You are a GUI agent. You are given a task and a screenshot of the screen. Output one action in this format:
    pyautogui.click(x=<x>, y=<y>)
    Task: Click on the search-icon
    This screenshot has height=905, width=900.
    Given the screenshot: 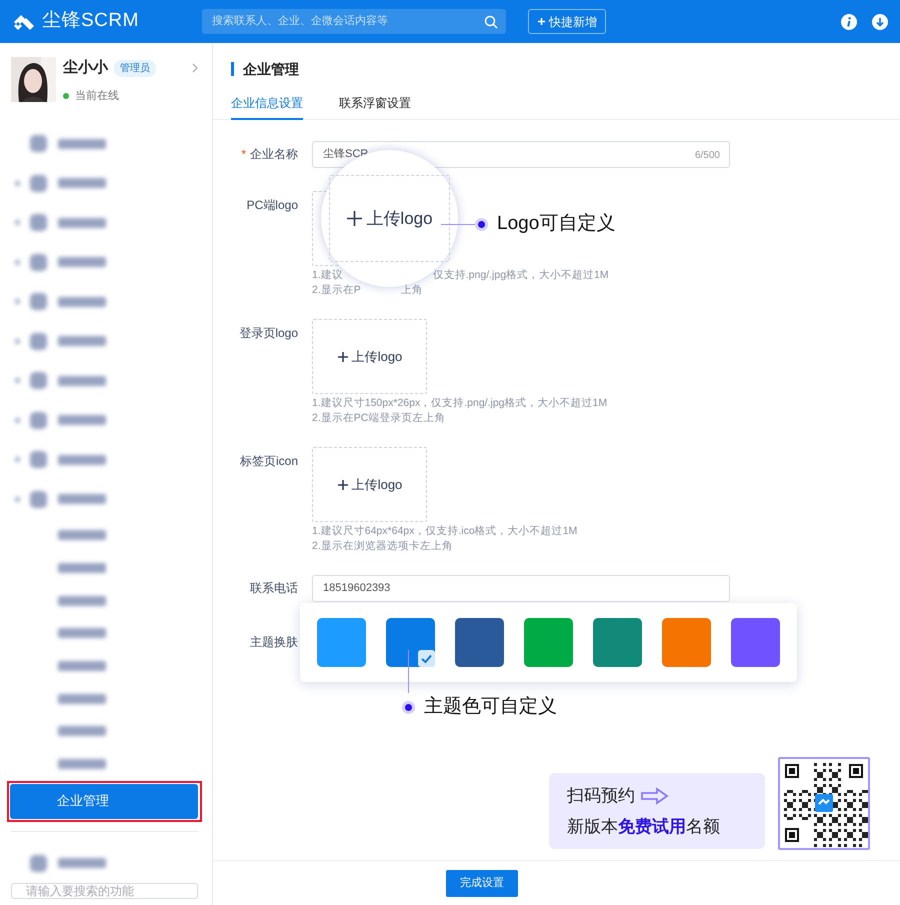 What is the action you would take?
    pyautogui.click(x=491, y=22)
    